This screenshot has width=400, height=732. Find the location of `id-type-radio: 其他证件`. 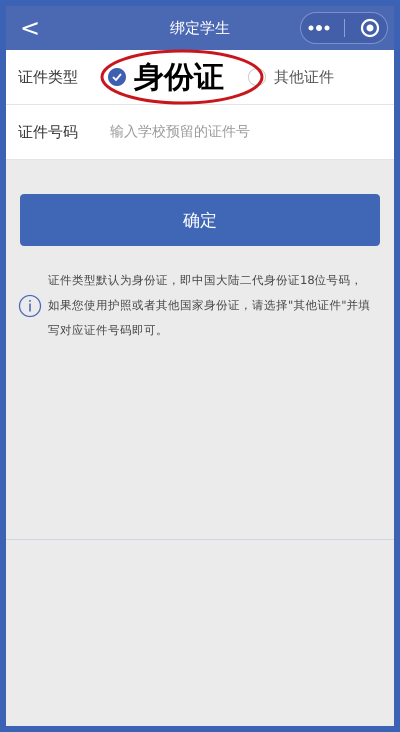

id-type-radio: 其他证件 is located at coordinates (291, 77).